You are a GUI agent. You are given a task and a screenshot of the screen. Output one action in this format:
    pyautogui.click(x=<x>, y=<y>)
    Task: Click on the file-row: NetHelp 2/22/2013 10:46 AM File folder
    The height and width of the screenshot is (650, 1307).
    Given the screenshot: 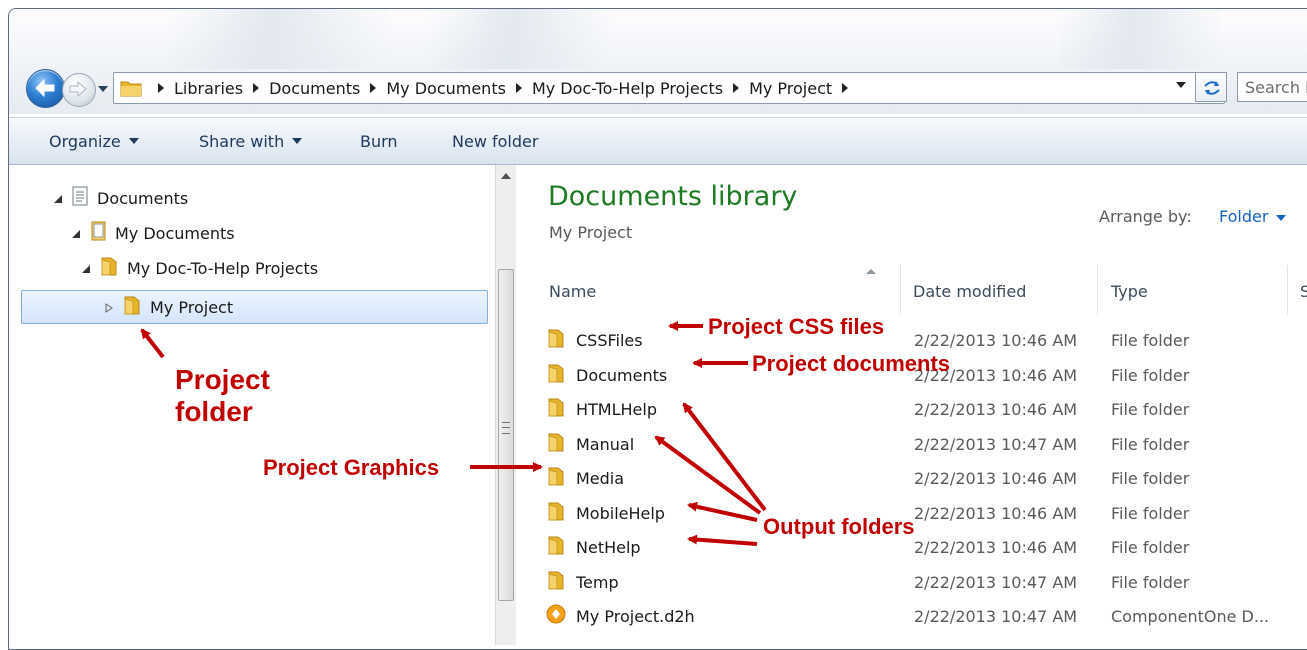 What is the action you would take?
    pyautogui.click(x=926, y=547)
    